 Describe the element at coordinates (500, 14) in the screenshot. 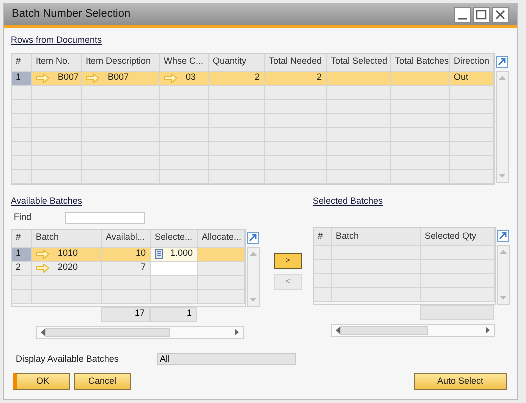

I see `close-icon` at that location.